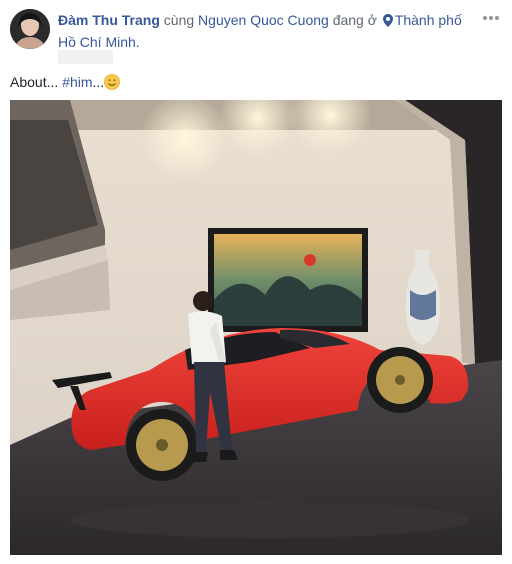 This screenshot has width=512, height=564. Describe the element at coordinates (263, 20) in the screenshot. I see `tagged-user-link: Nguyen Quoc Cuong` at that location.